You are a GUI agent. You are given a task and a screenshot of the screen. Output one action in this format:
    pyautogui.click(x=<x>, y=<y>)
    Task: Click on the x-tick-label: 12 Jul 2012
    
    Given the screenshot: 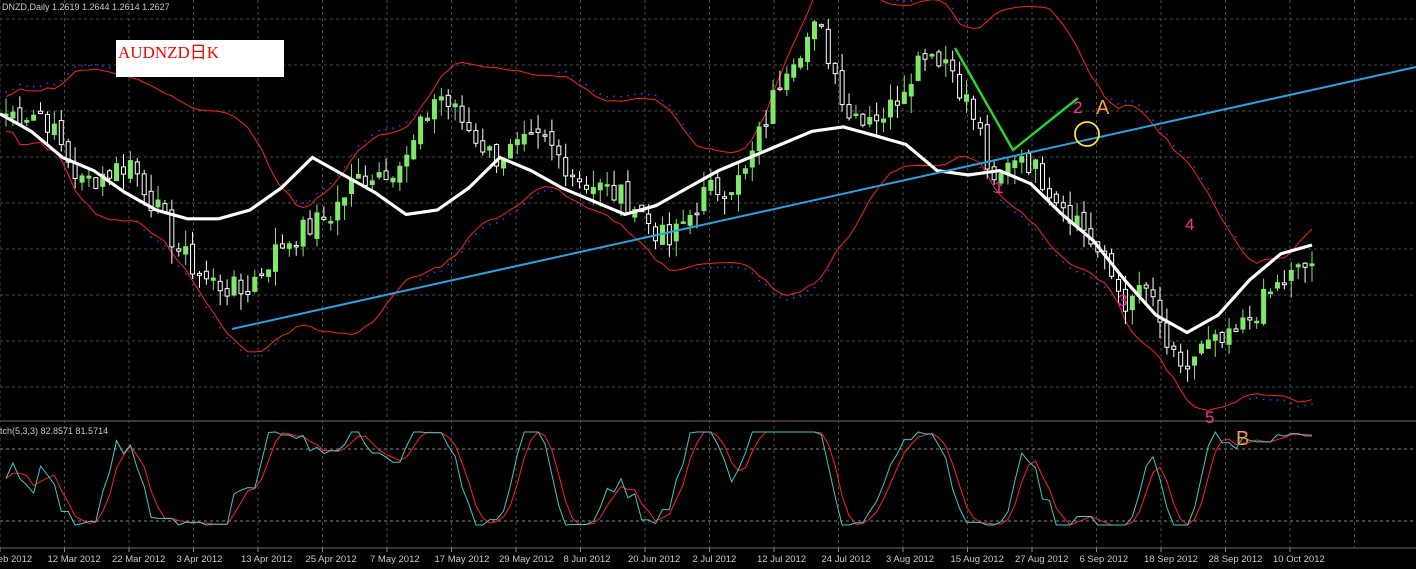 What is the action you would take?
    pyautogui.click(x=781, y=559)
    